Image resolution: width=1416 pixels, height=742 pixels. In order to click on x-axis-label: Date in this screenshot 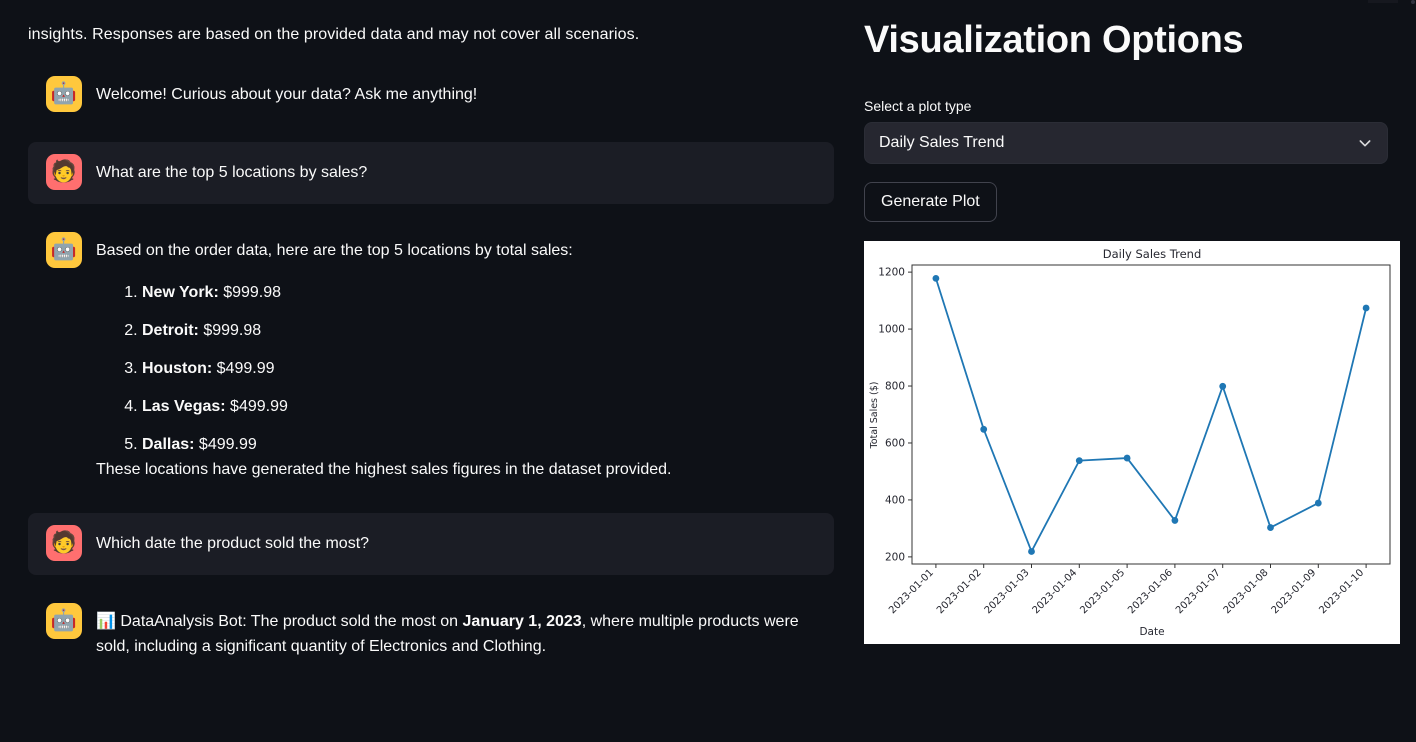, I will do `click(1151, 632)`.